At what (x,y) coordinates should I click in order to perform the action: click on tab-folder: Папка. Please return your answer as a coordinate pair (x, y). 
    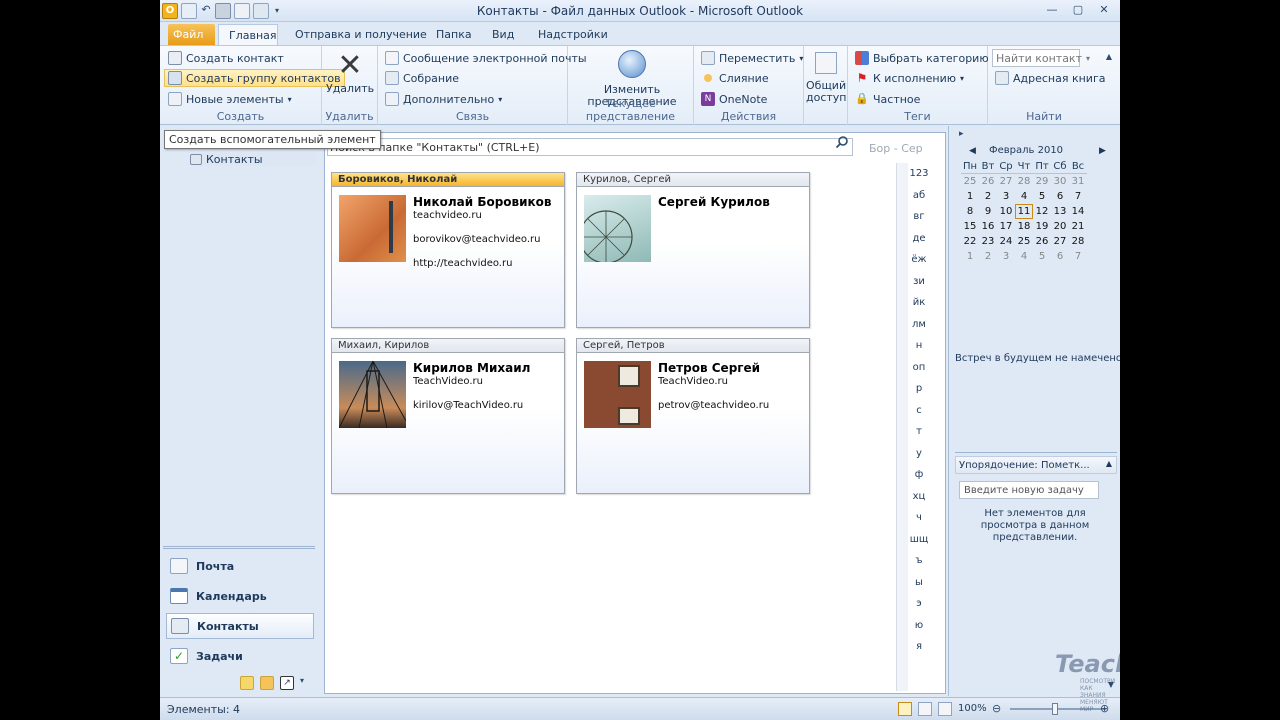
    Looking at the image, I should click on (454, 34).